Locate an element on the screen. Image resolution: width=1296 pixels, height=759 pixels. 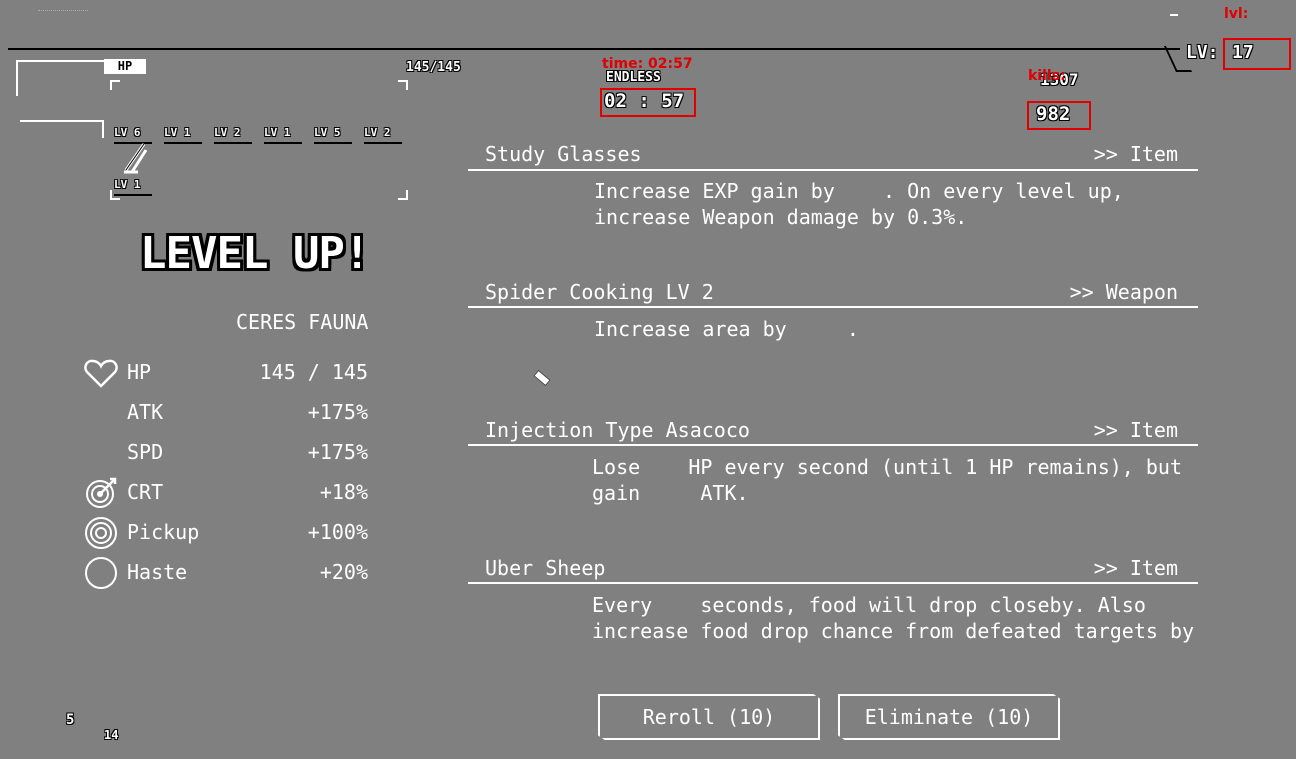
stat-name: CRT is located at coordinates (145, 492).